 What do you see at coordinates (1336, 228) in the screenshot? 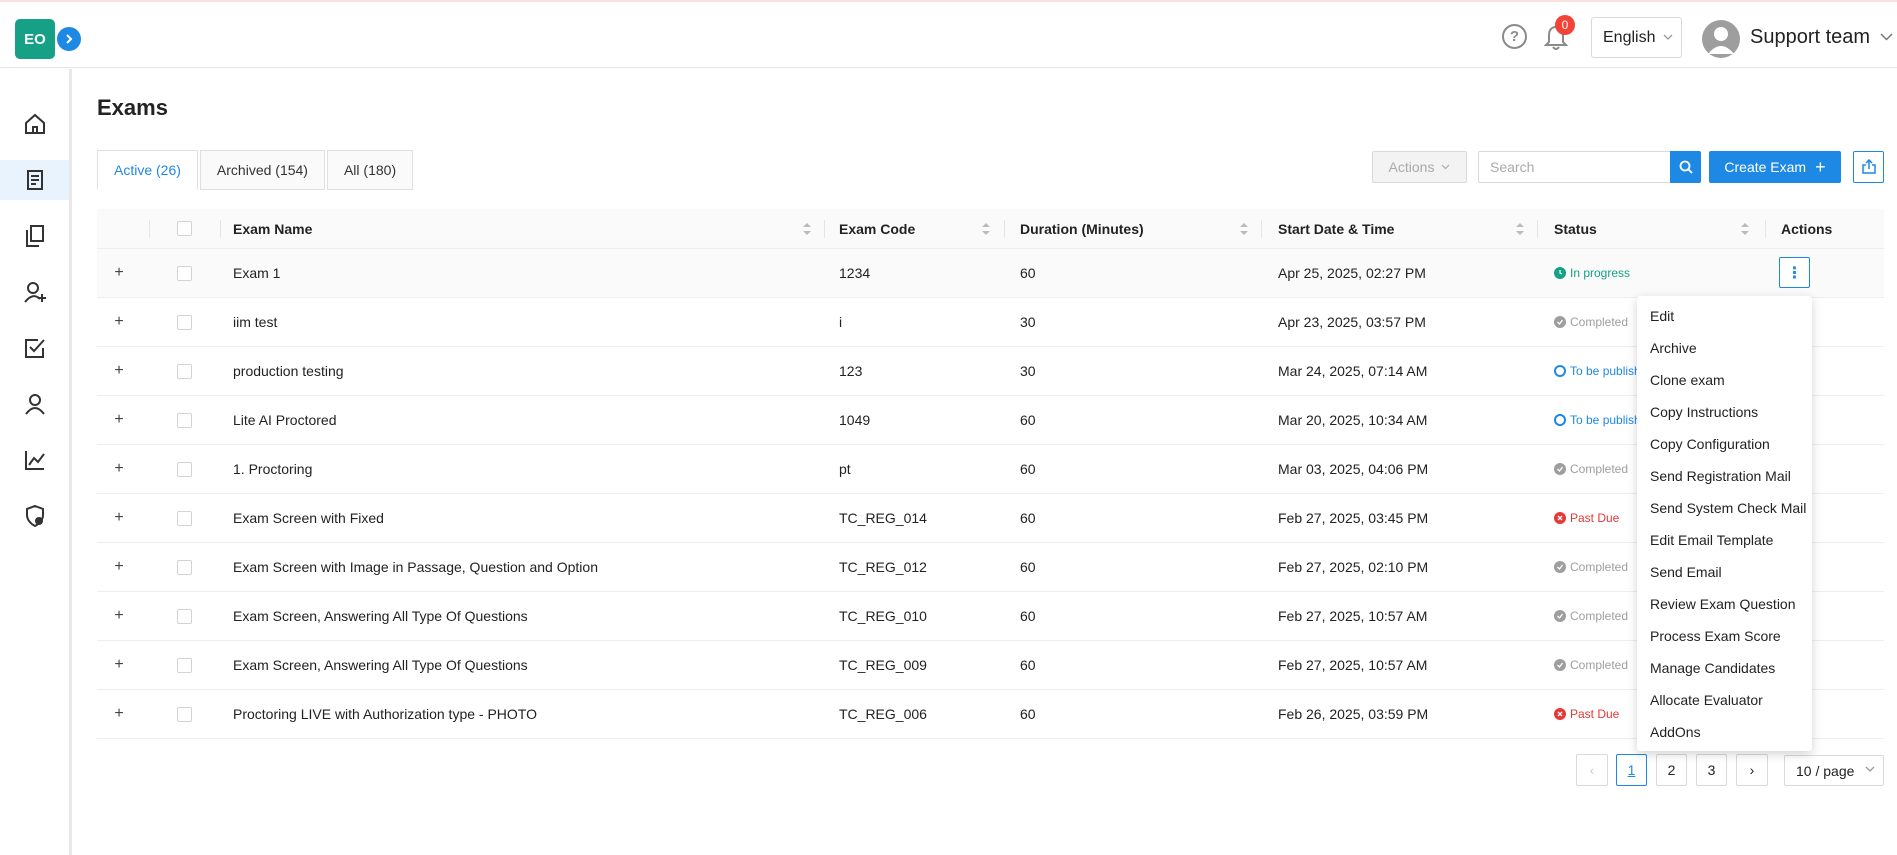
I see `column-header-start-date: Start Date & Time` at bounding box center [1336, 228].